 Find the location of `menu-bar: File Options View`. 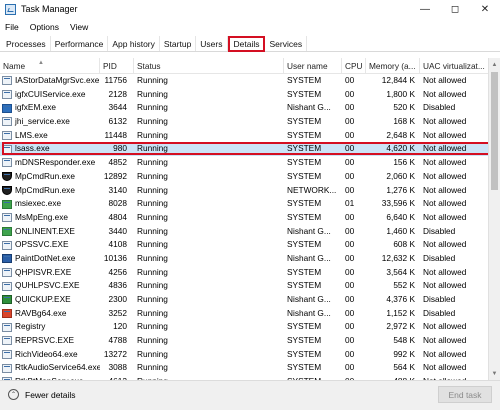

menu-bar: File Options View is located at coordinates (49, 26).